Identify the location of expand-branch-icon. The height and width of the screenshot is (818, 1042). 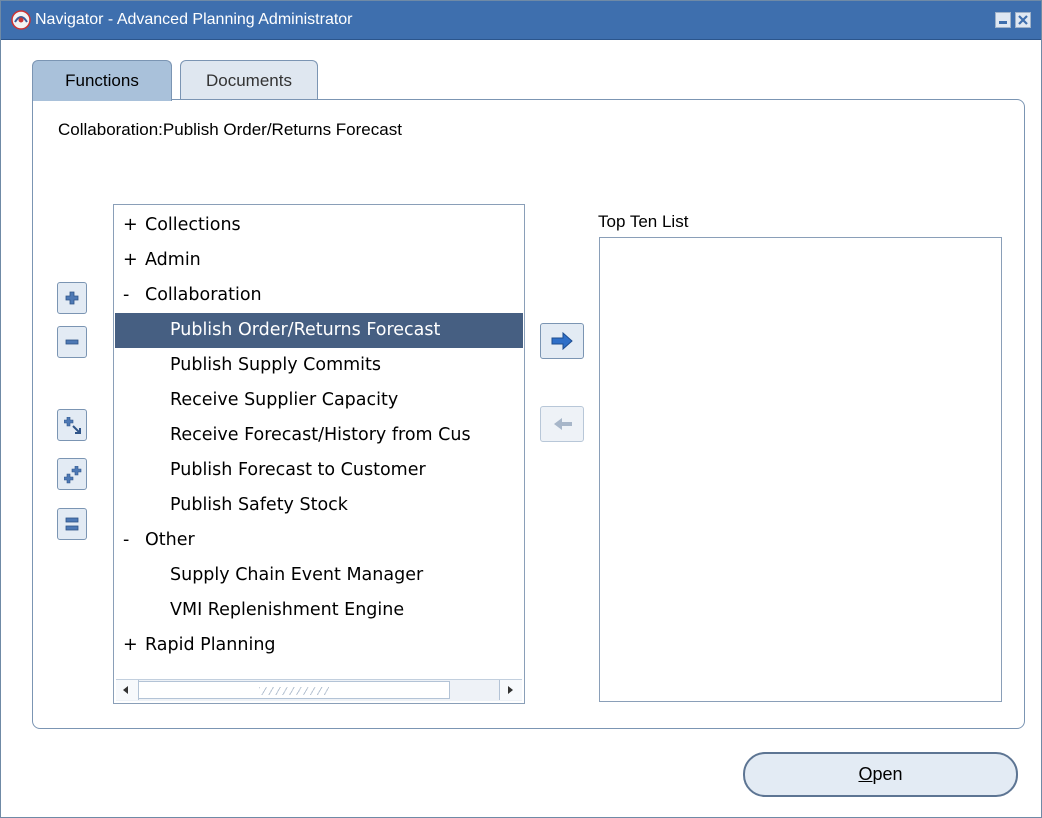
(72, 425).